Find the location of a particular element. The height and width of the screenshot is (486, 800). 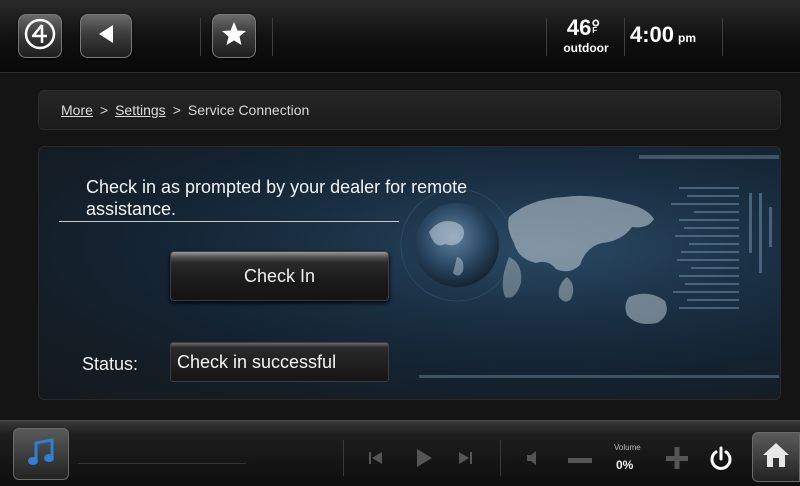

control4-logo-icon is located at coordinates (40, 36).